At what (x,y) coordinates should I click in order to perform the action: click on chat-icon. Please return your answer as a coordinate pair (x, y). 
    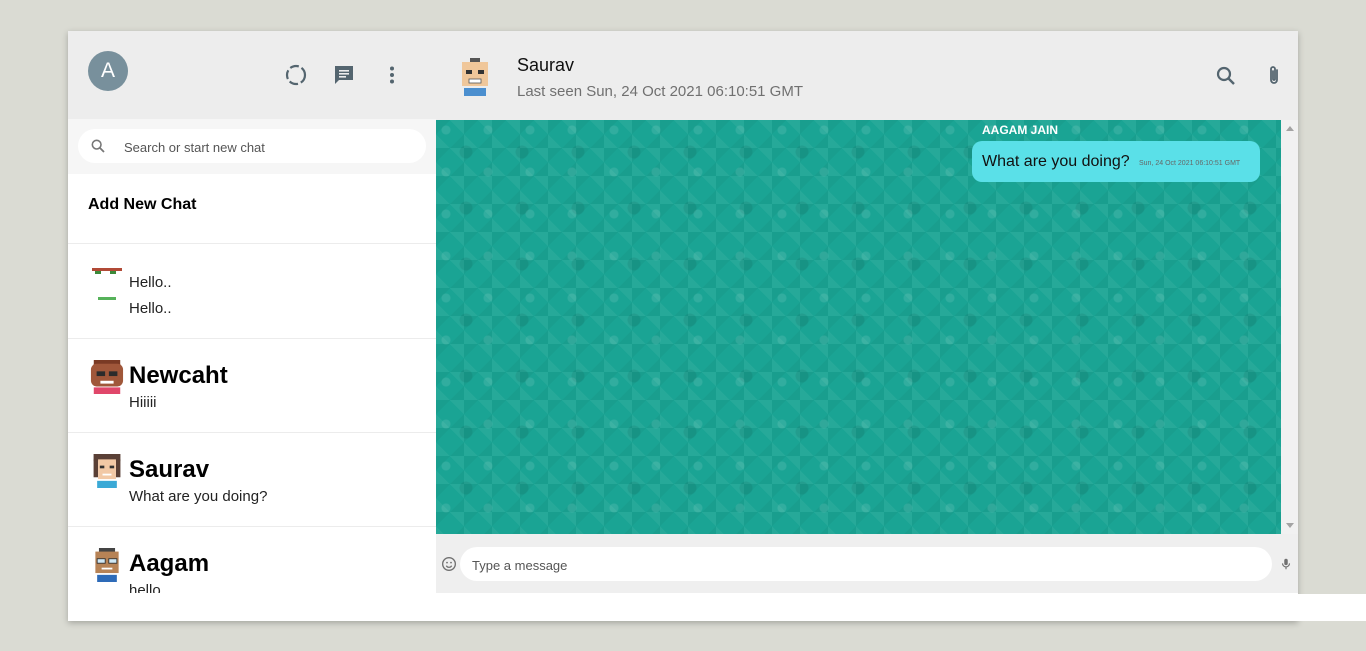
    Looking at the image, I should click on (344, 75).